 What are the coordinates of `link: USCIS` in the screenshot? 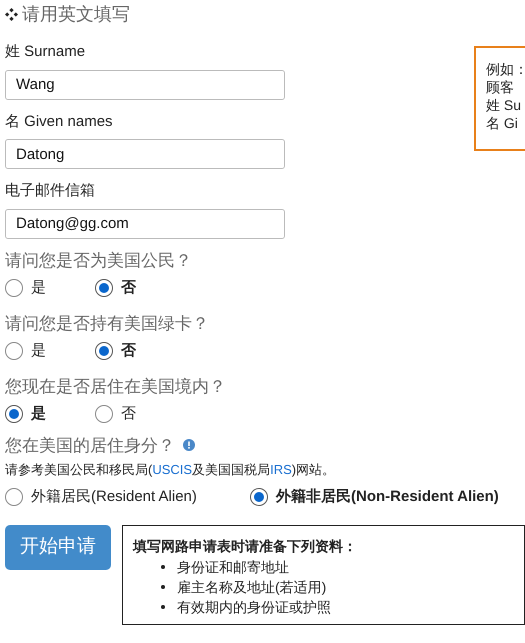 It's located at (172, 469).